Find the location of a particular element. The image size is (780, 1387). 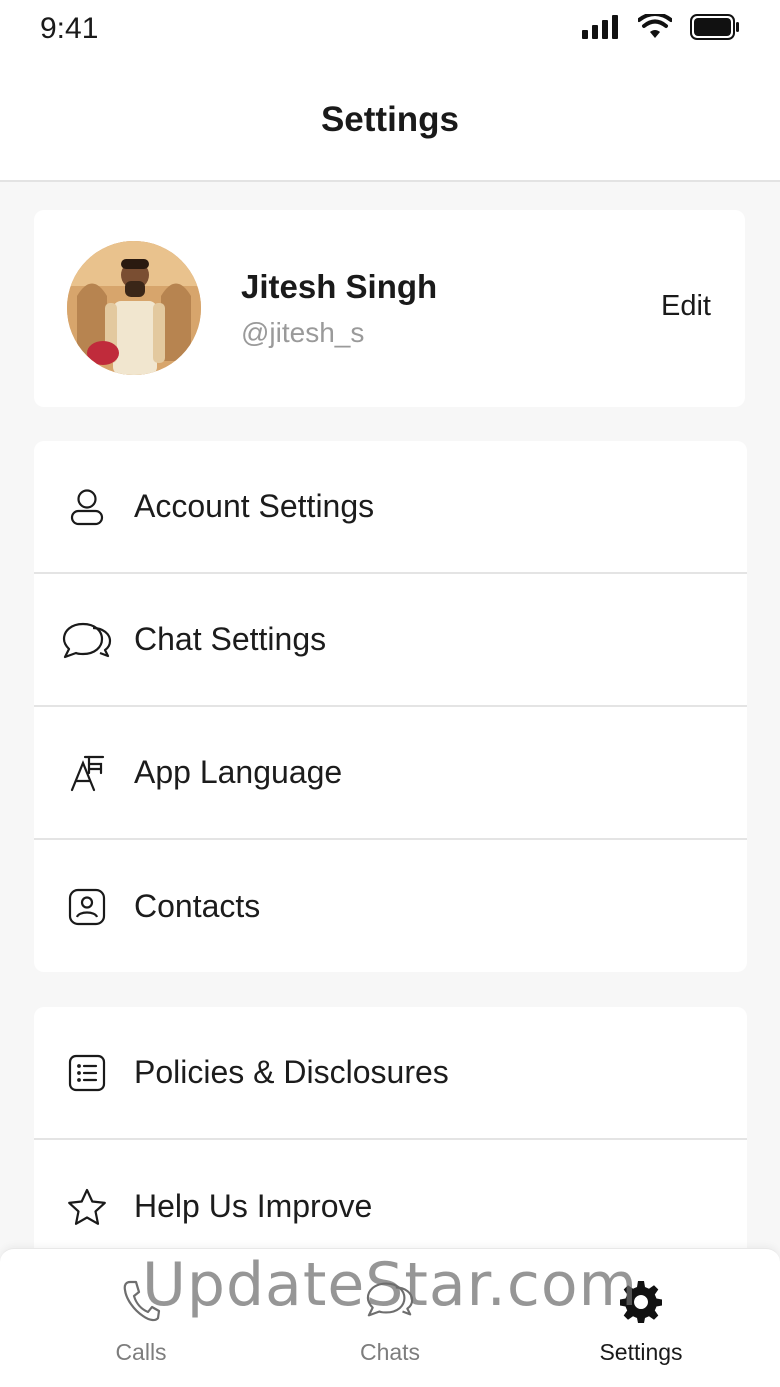

nav-header: Settings is located at coordinates (390, 121).